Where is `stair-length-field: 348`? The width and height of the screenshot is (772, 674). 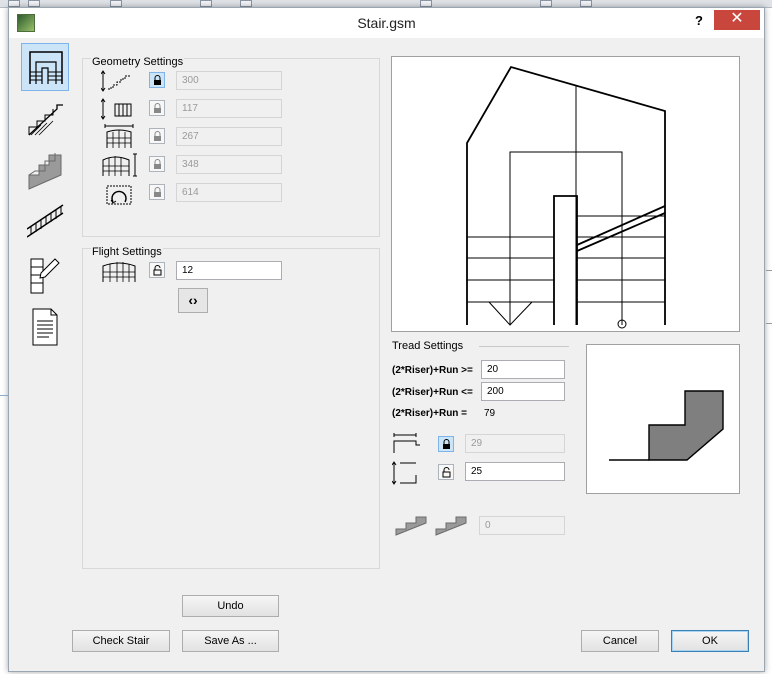
stair-length-field: 348 is located at coordinates (229, 164).